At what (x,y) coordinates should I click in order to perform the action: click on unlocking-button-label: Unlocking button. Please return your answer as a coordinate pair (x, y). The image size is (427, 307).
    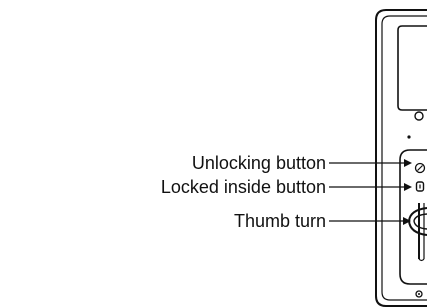
    Looking at the image, I should click on (259, 163).